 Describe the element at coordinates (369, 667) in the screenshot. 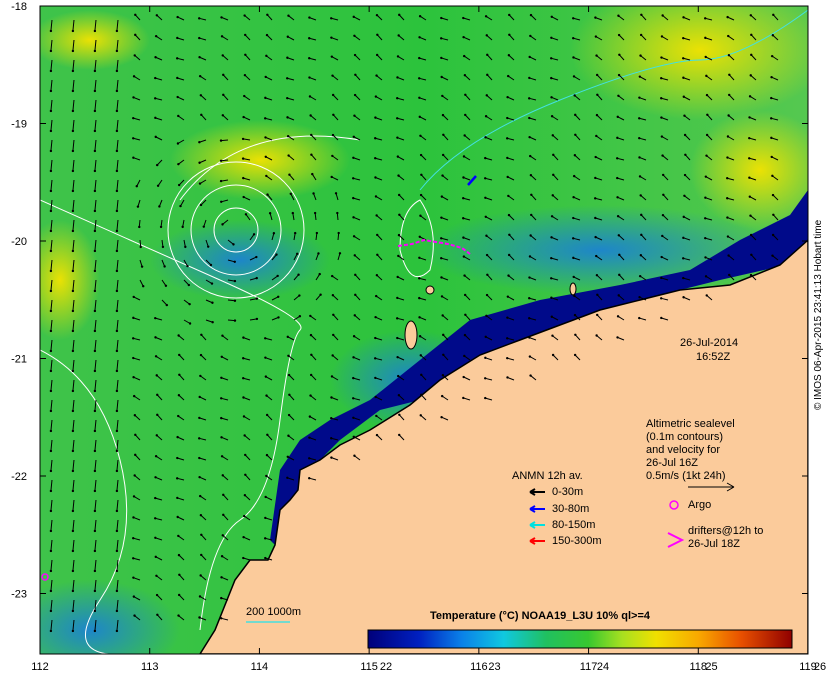

I see `x-axis-tick-label: 115` at that location.